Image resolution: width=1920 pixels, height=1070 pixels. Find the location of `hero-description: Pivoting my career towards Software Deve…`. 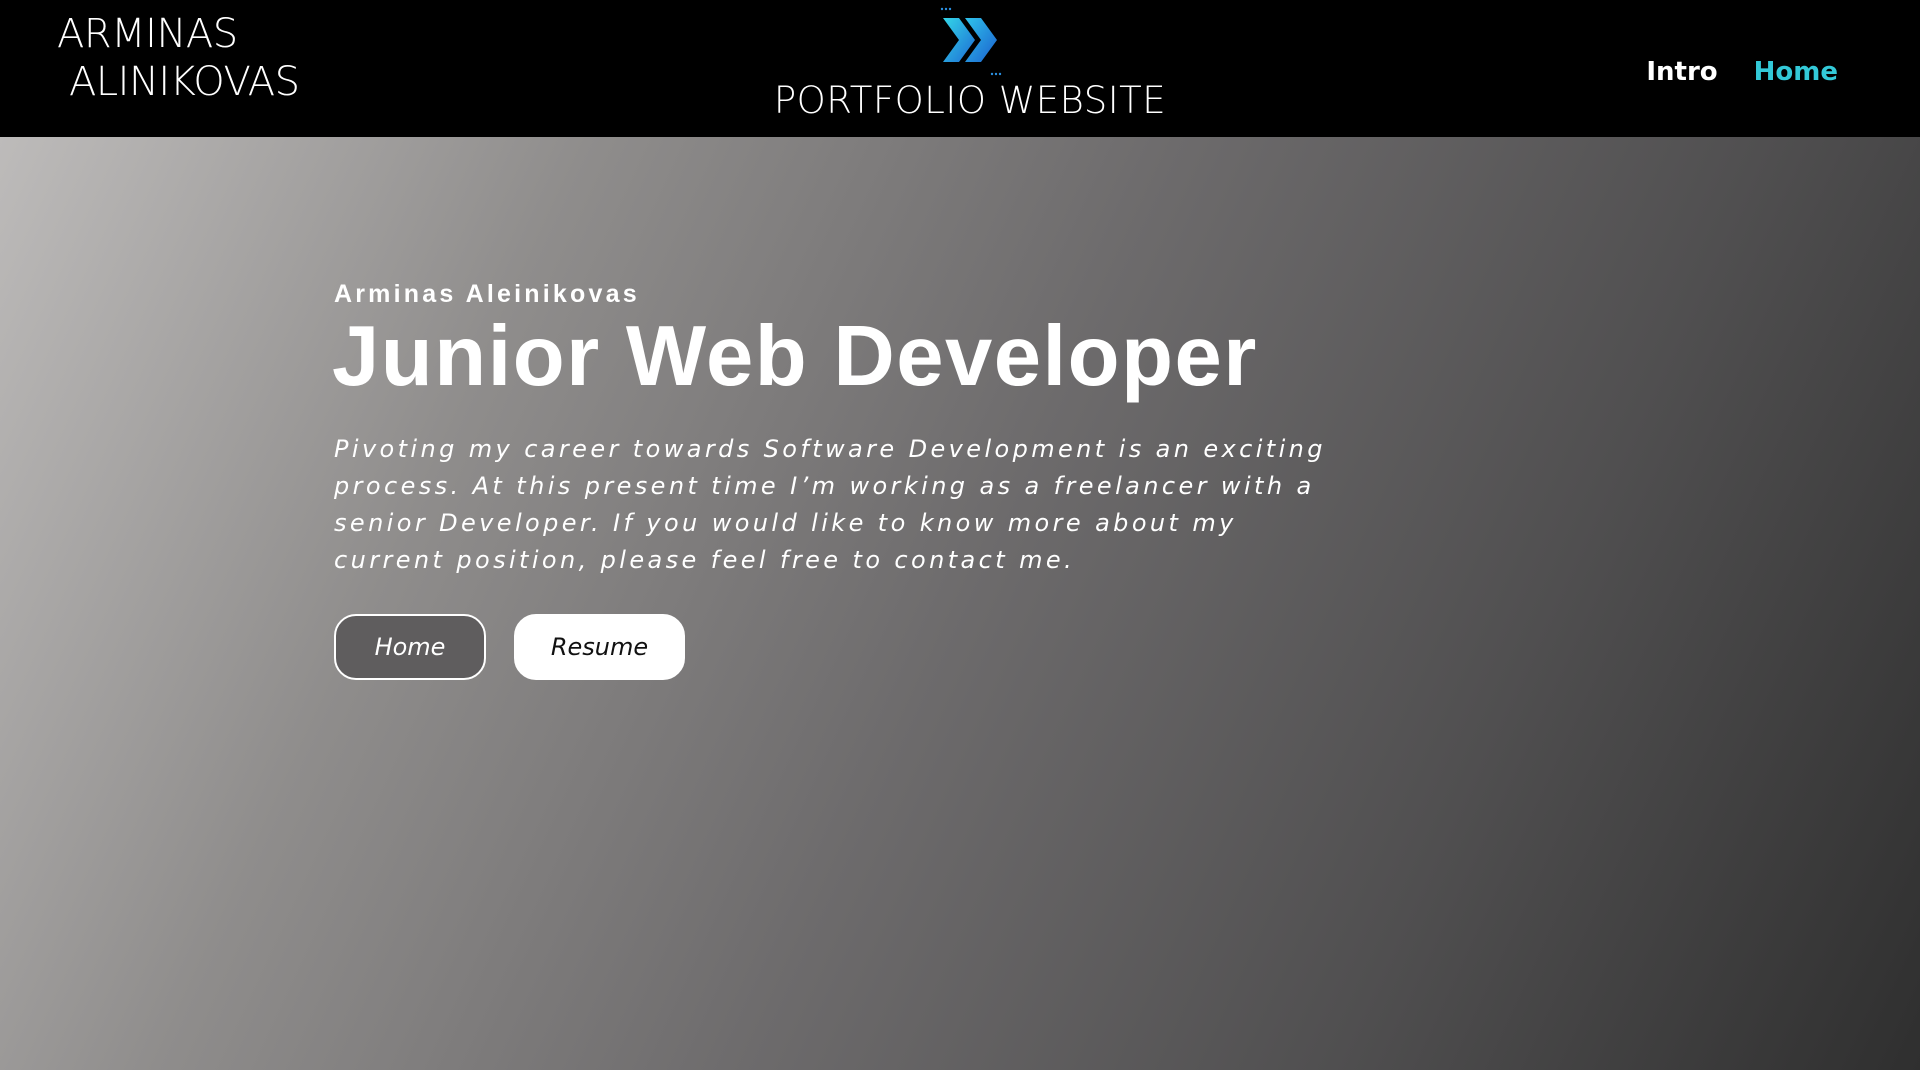

hero-description: Pivoting my career towards Software Deve… is located at coordinates (830, 504).